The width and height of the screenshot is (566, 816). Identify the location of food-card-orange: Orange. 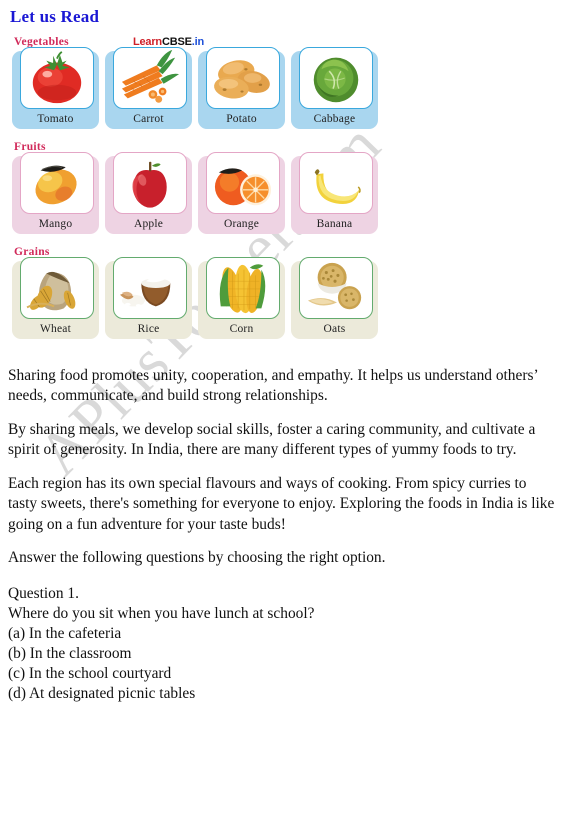
(241, 193).